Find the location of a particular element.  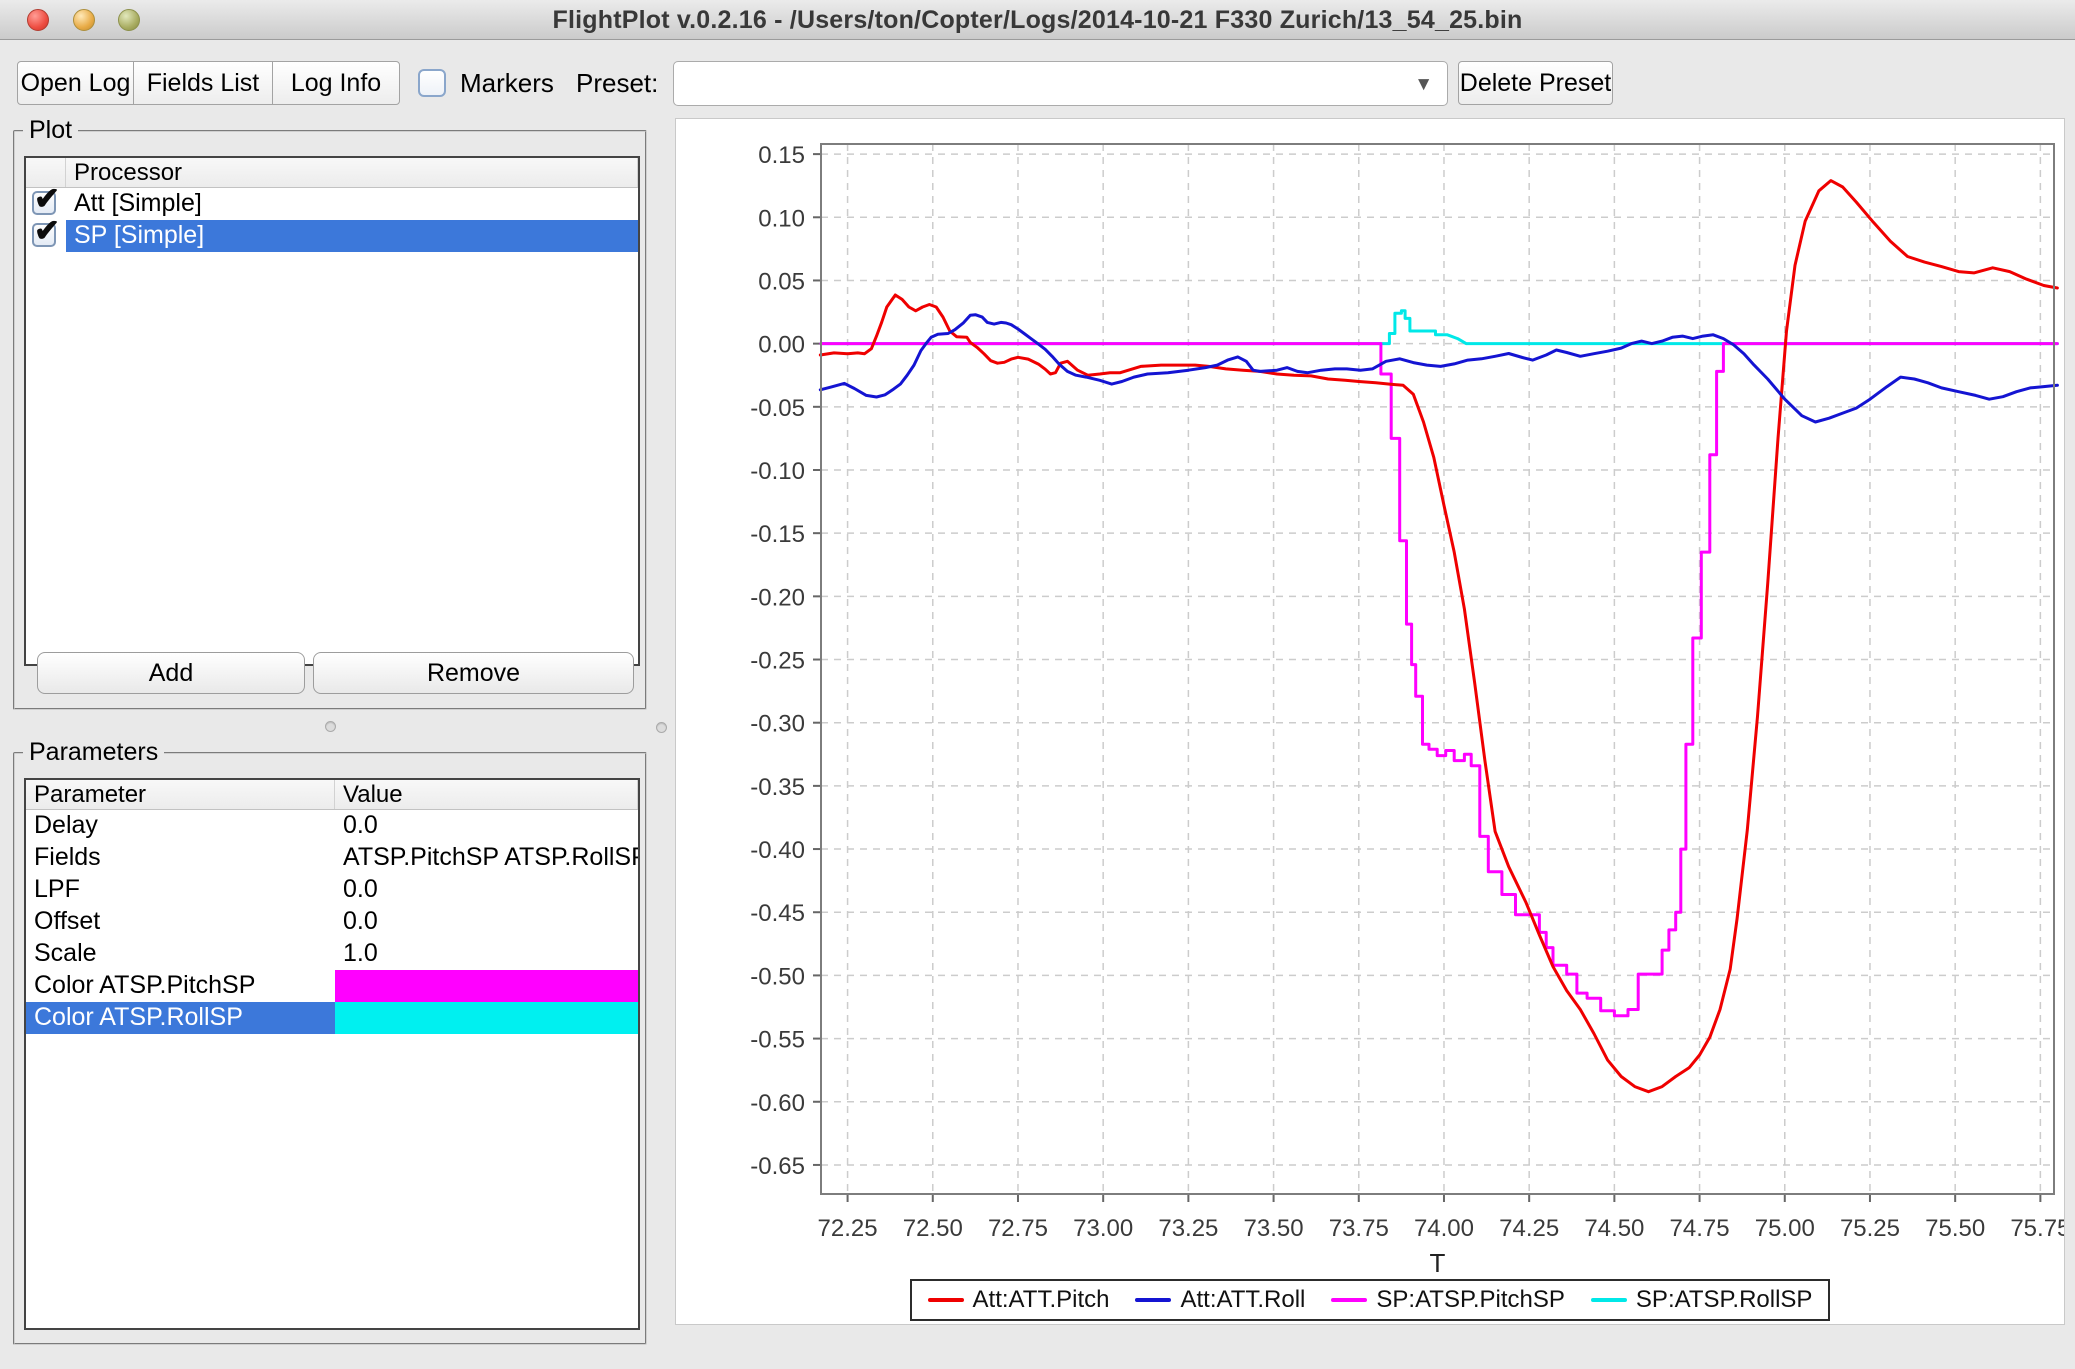

processor-table-header: Processor is located at coordinates (332, 173).